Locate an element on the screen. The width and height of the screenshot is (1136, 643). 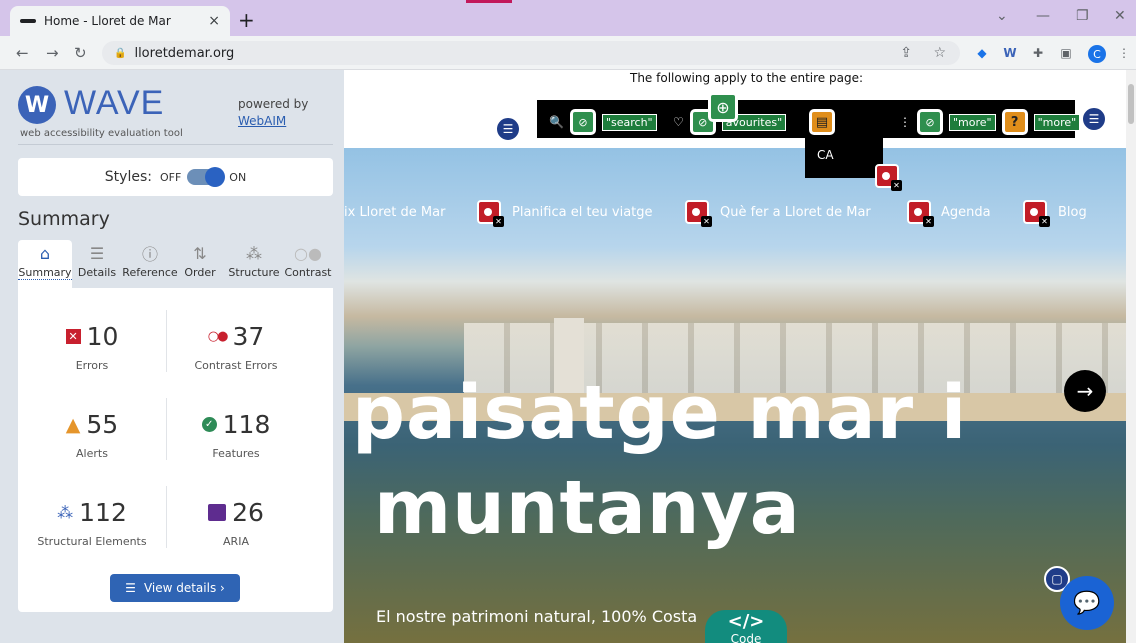
tab-reference: ⓘ Reference is located at coordinates (150, 264).